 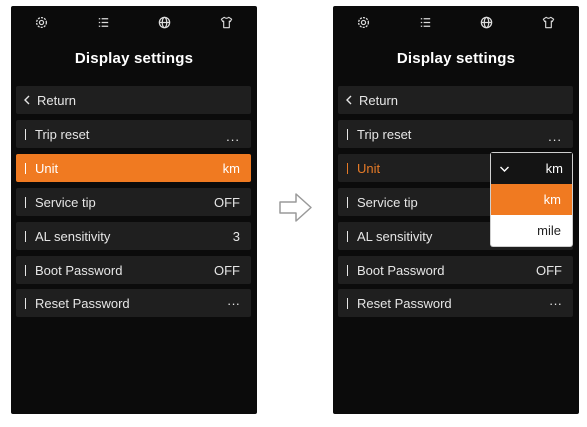 What do you see at coordinates (133, 202) in the screenshot?
I see `service-tip-row: Service tip OFF` at bounding box center [133, 202].